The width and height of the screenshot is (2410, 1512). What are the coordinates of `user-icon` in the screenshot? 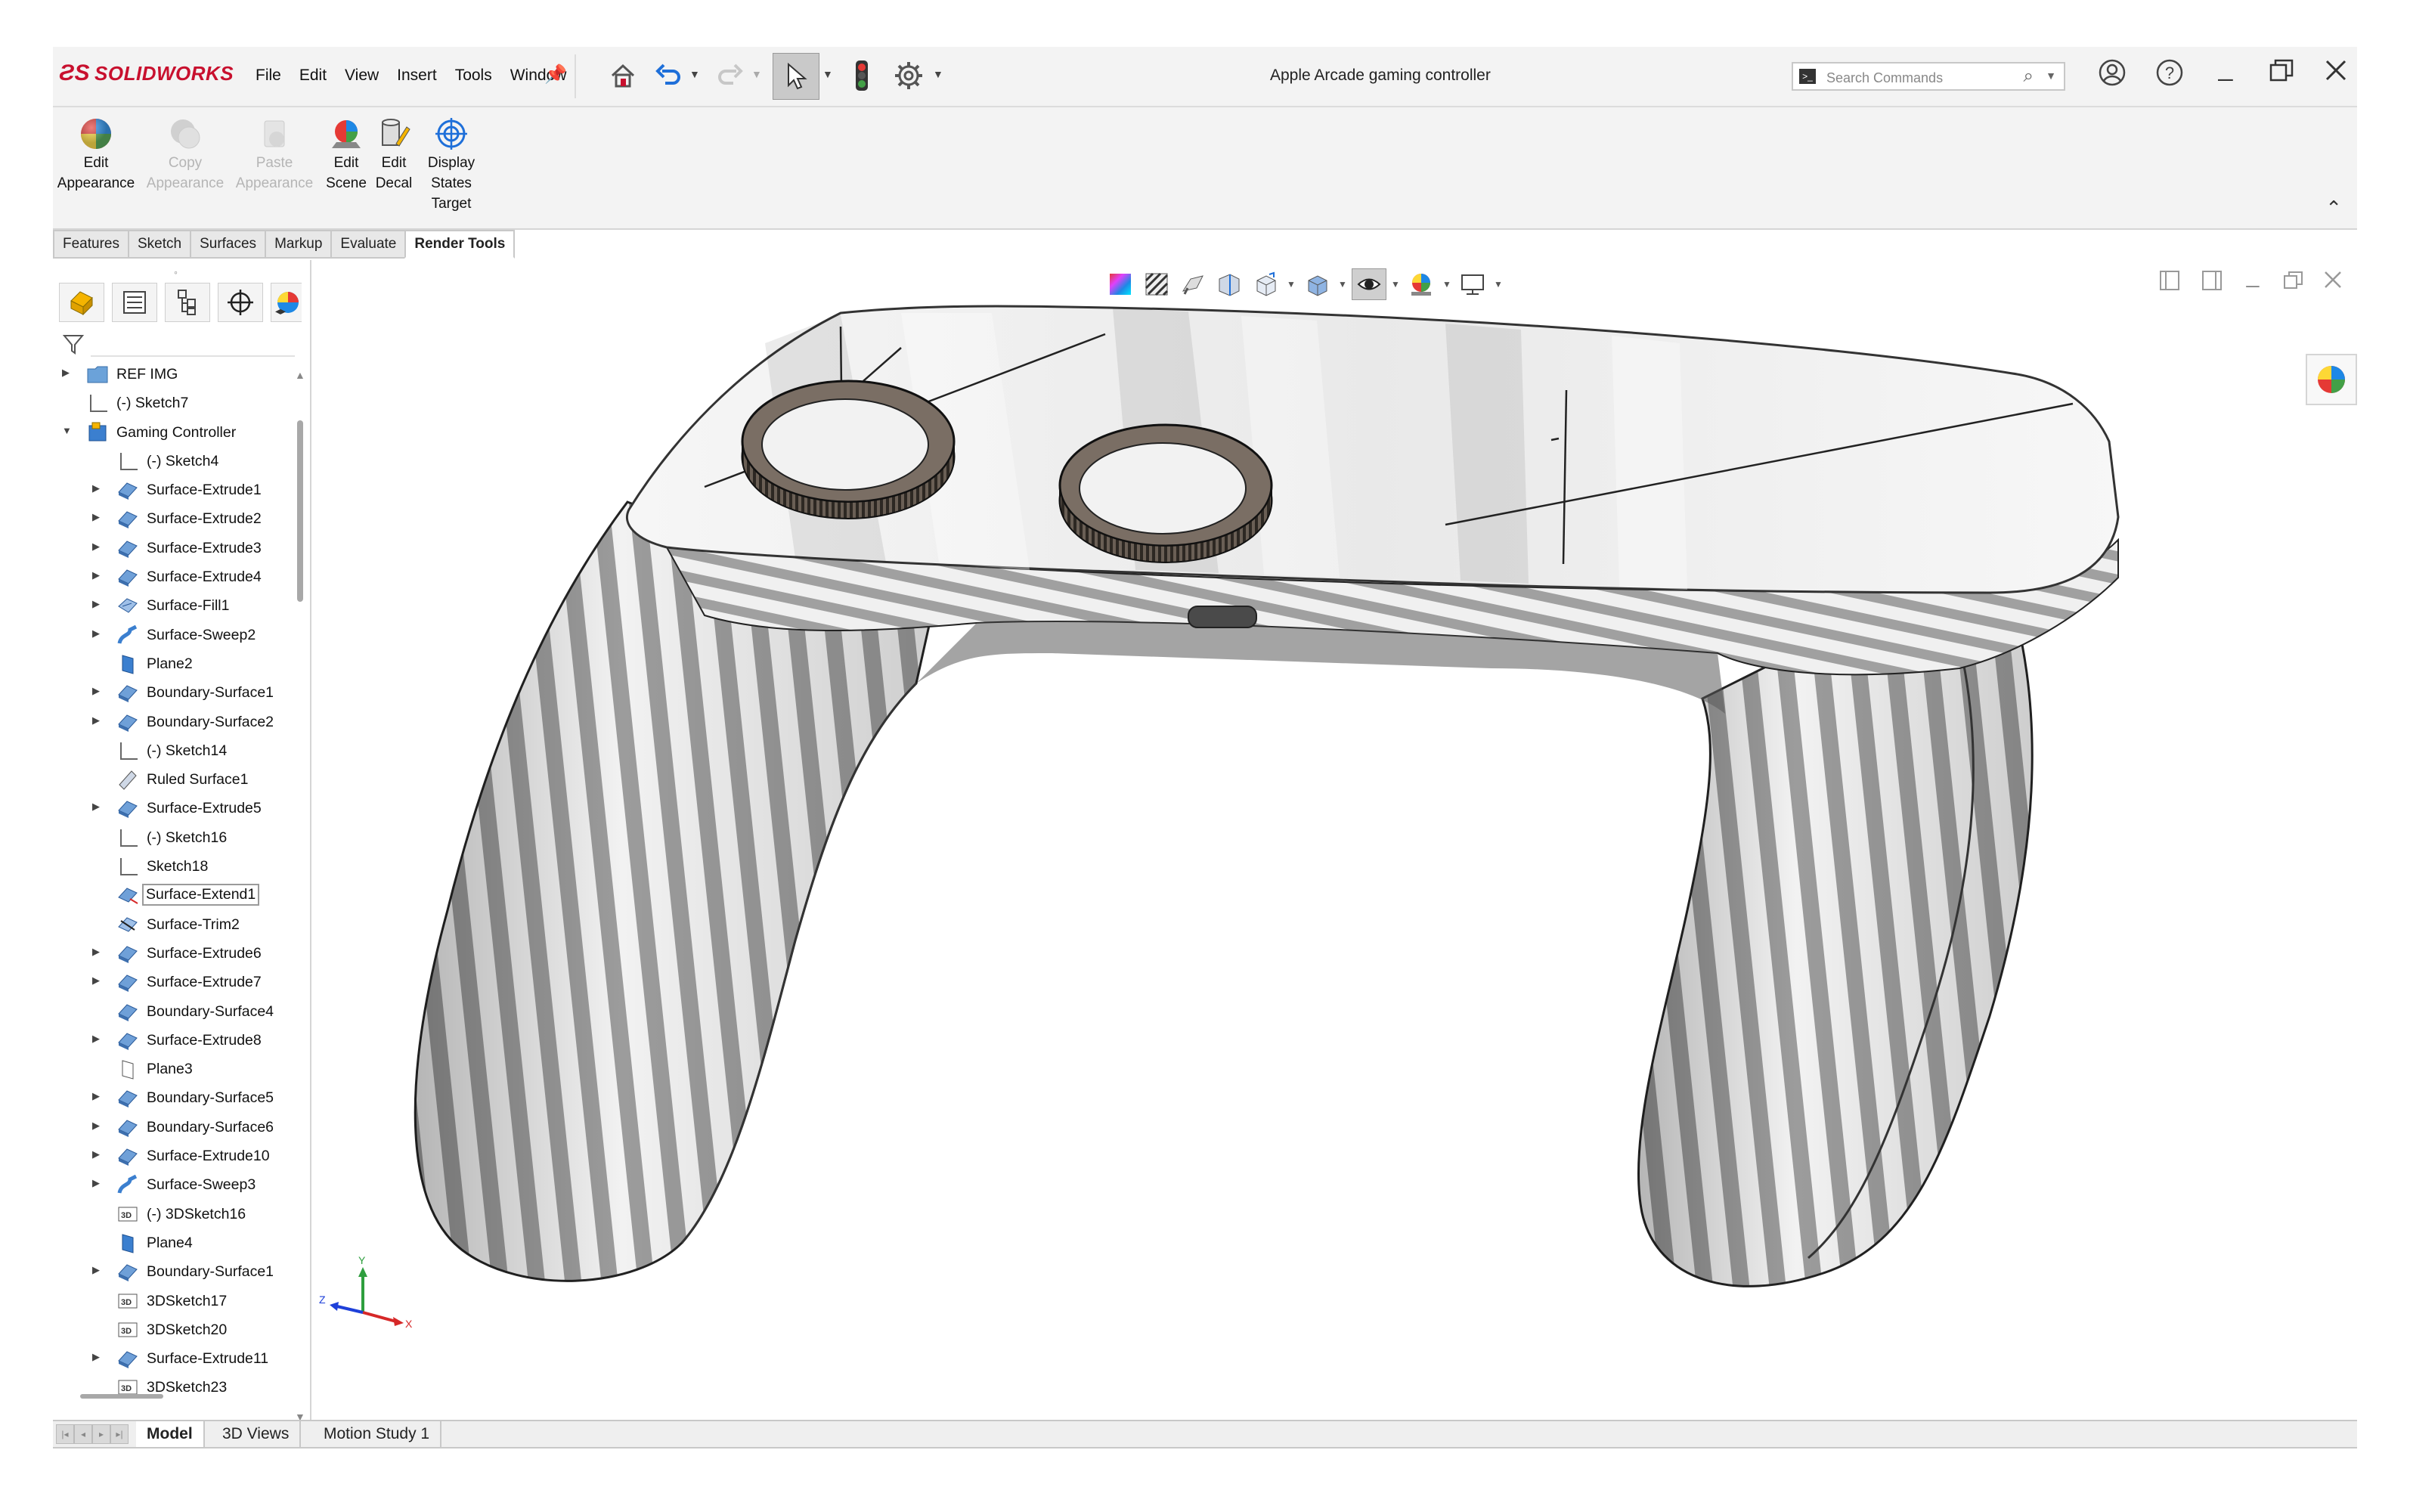 It's located at (2112, 75).